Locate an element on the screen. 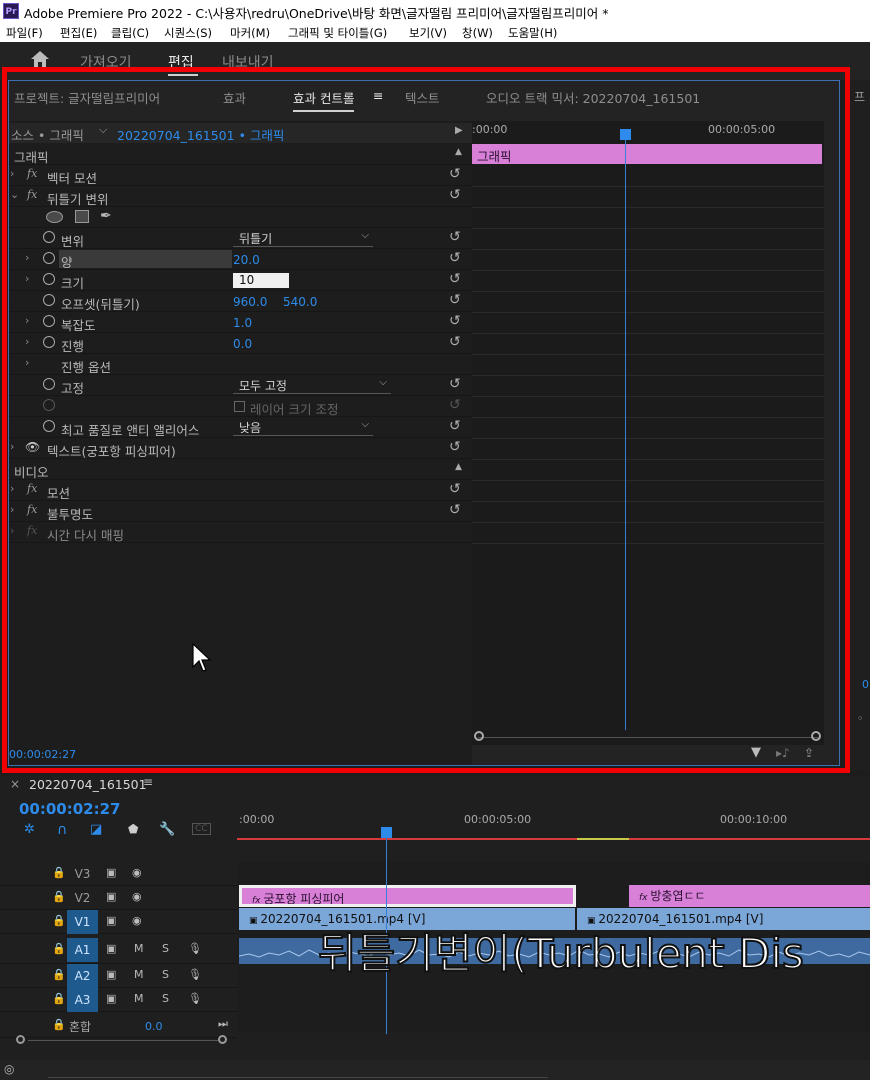 This screenshot has height=1080, width=870. clip-v2-graphic: fx 궁포항 피싱피어 is located at coordinates (407, 896).